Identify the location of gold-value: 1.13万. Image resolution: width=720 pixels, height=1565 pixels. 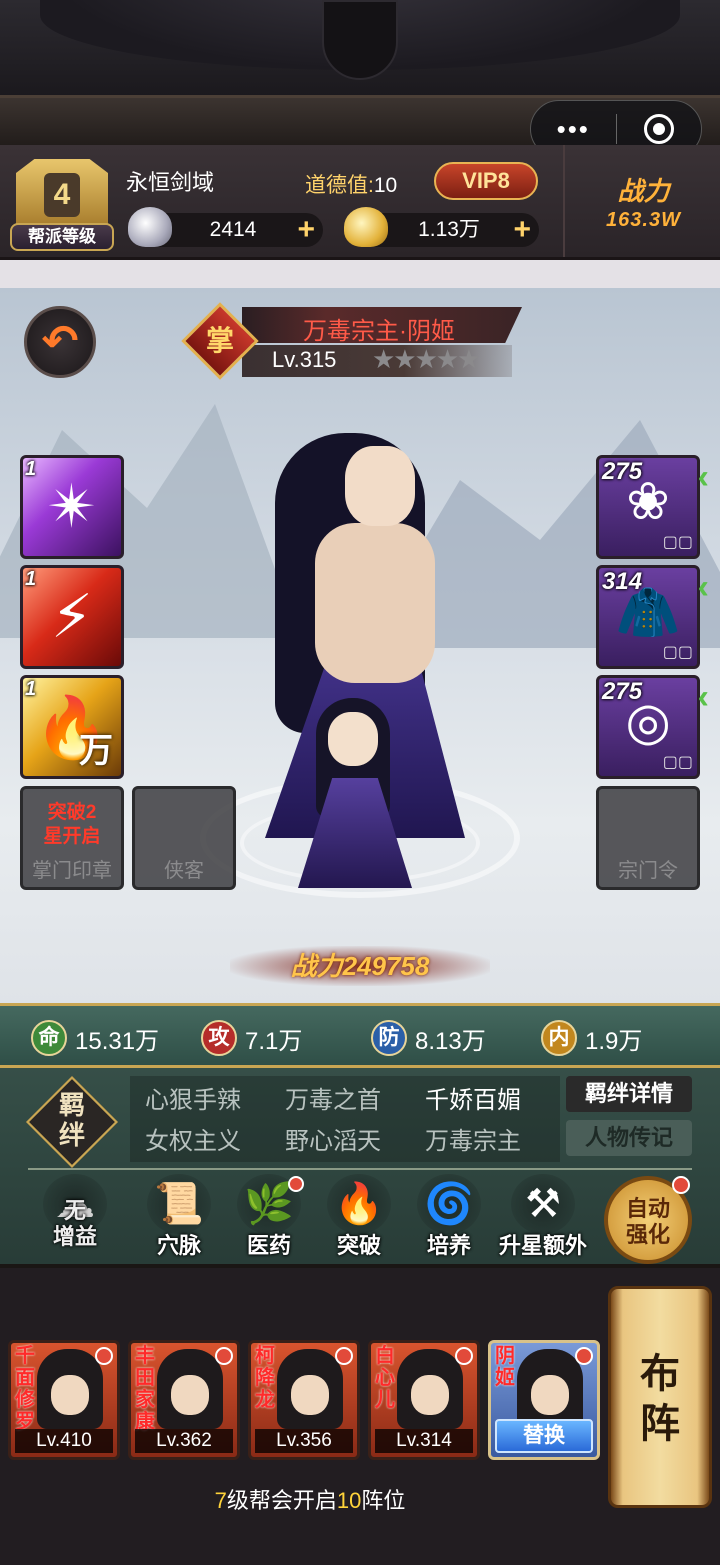
(449, 229).